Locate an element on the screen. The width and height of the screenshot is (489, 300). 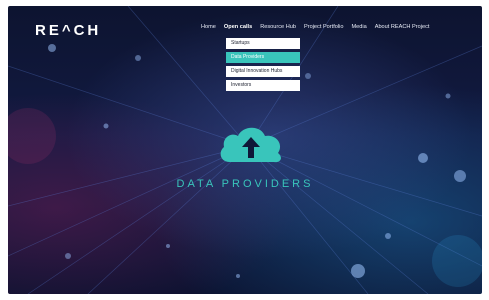
dropdown-item-data-providers: Data Providers is located at coordinates (263, 57).